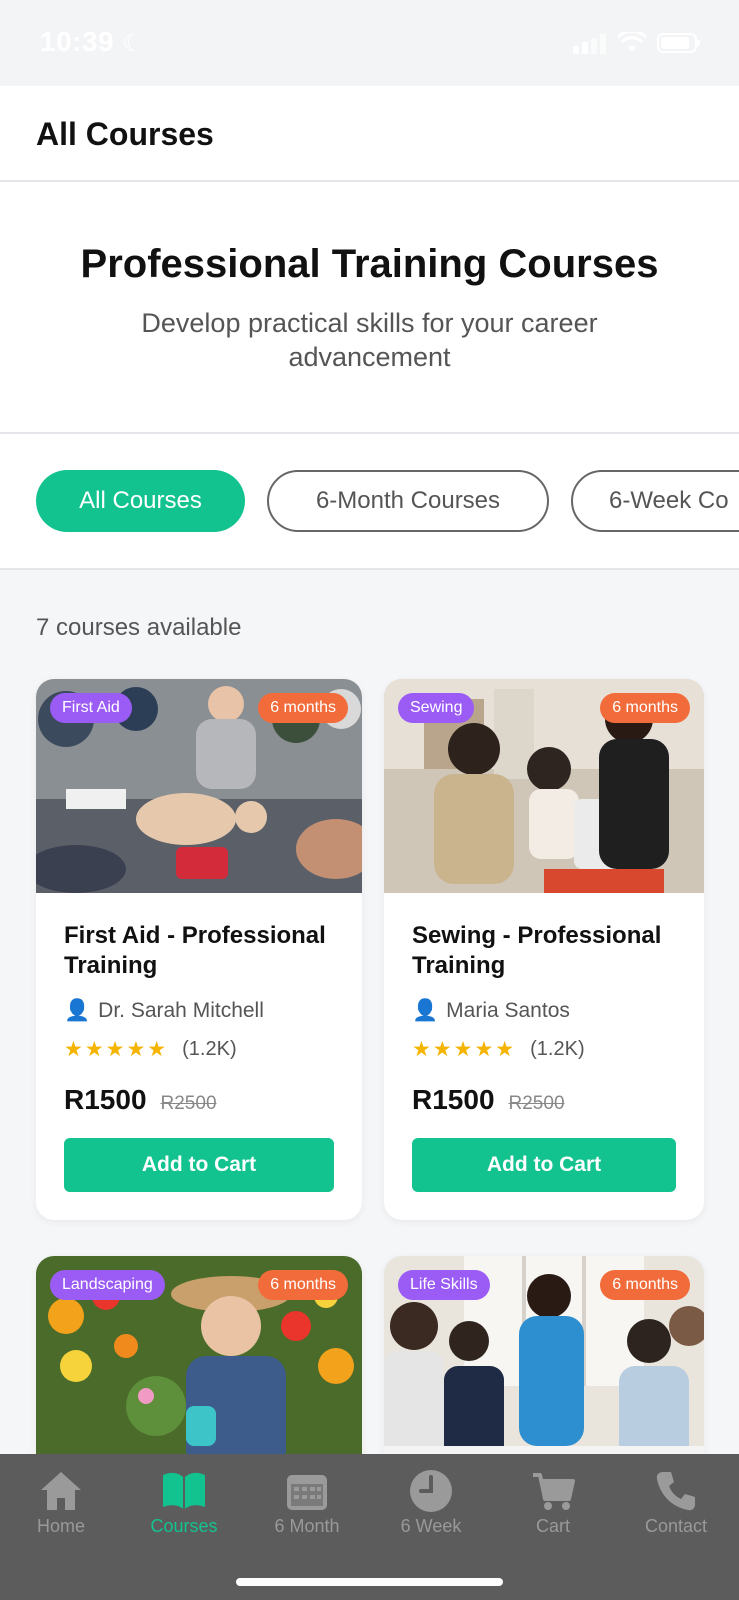  I want to click on tab-courses: Courses, so click(184, 1501).